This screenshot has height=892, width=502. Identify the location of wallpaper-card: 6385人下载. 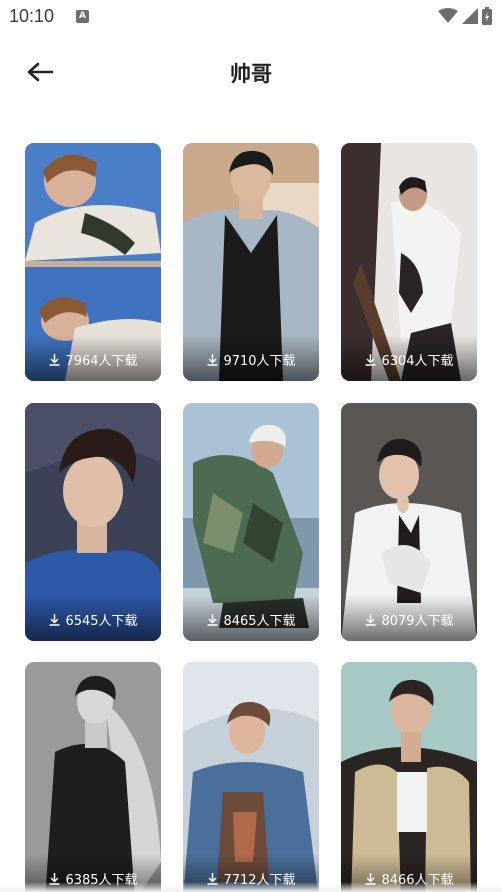
(93, 777).